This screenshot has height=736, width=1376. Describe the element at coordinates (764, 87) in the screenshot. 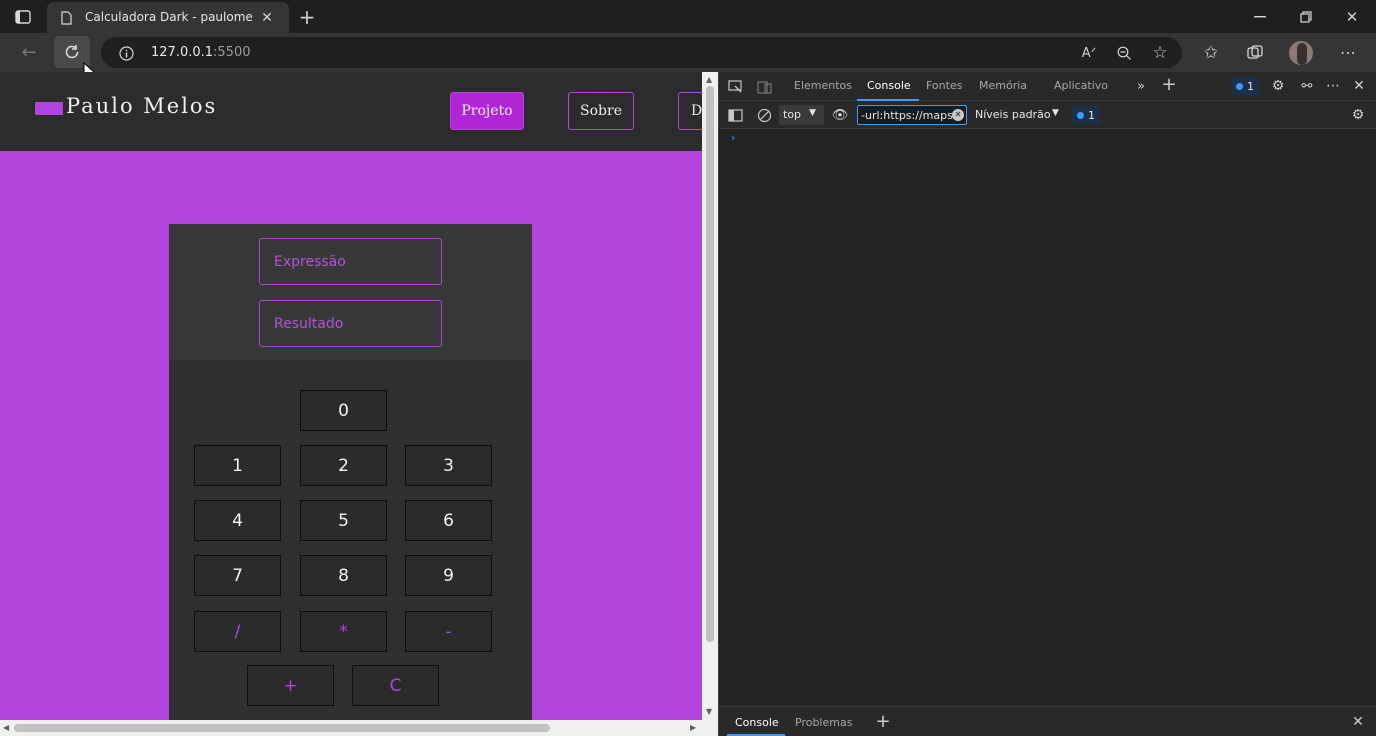

I see `device-emulation-icon` at that location.